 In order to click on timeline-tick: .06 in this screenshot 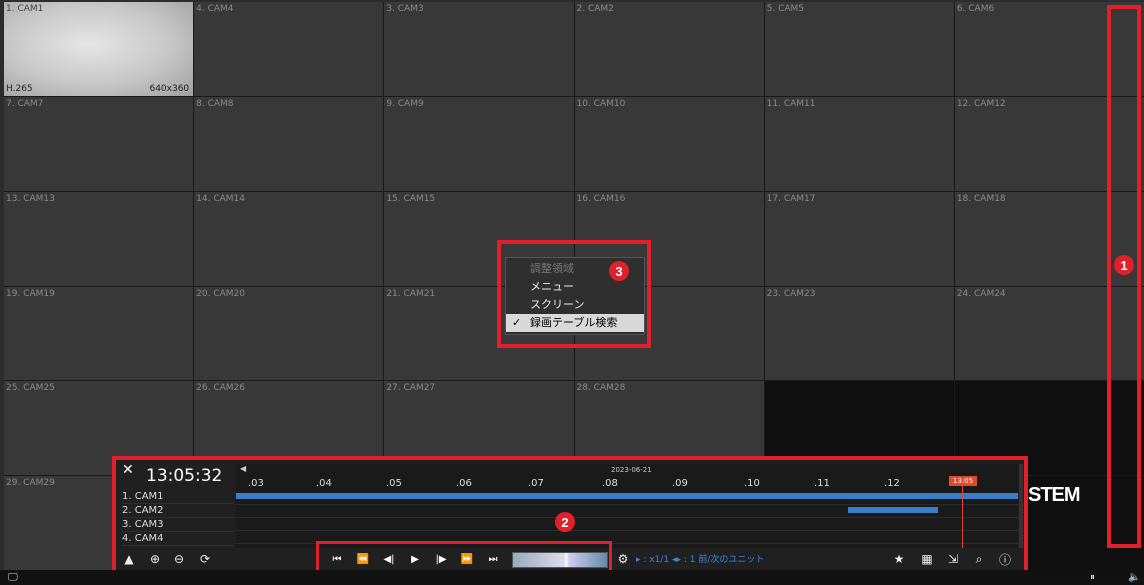, I will do `click(464, 483)`.